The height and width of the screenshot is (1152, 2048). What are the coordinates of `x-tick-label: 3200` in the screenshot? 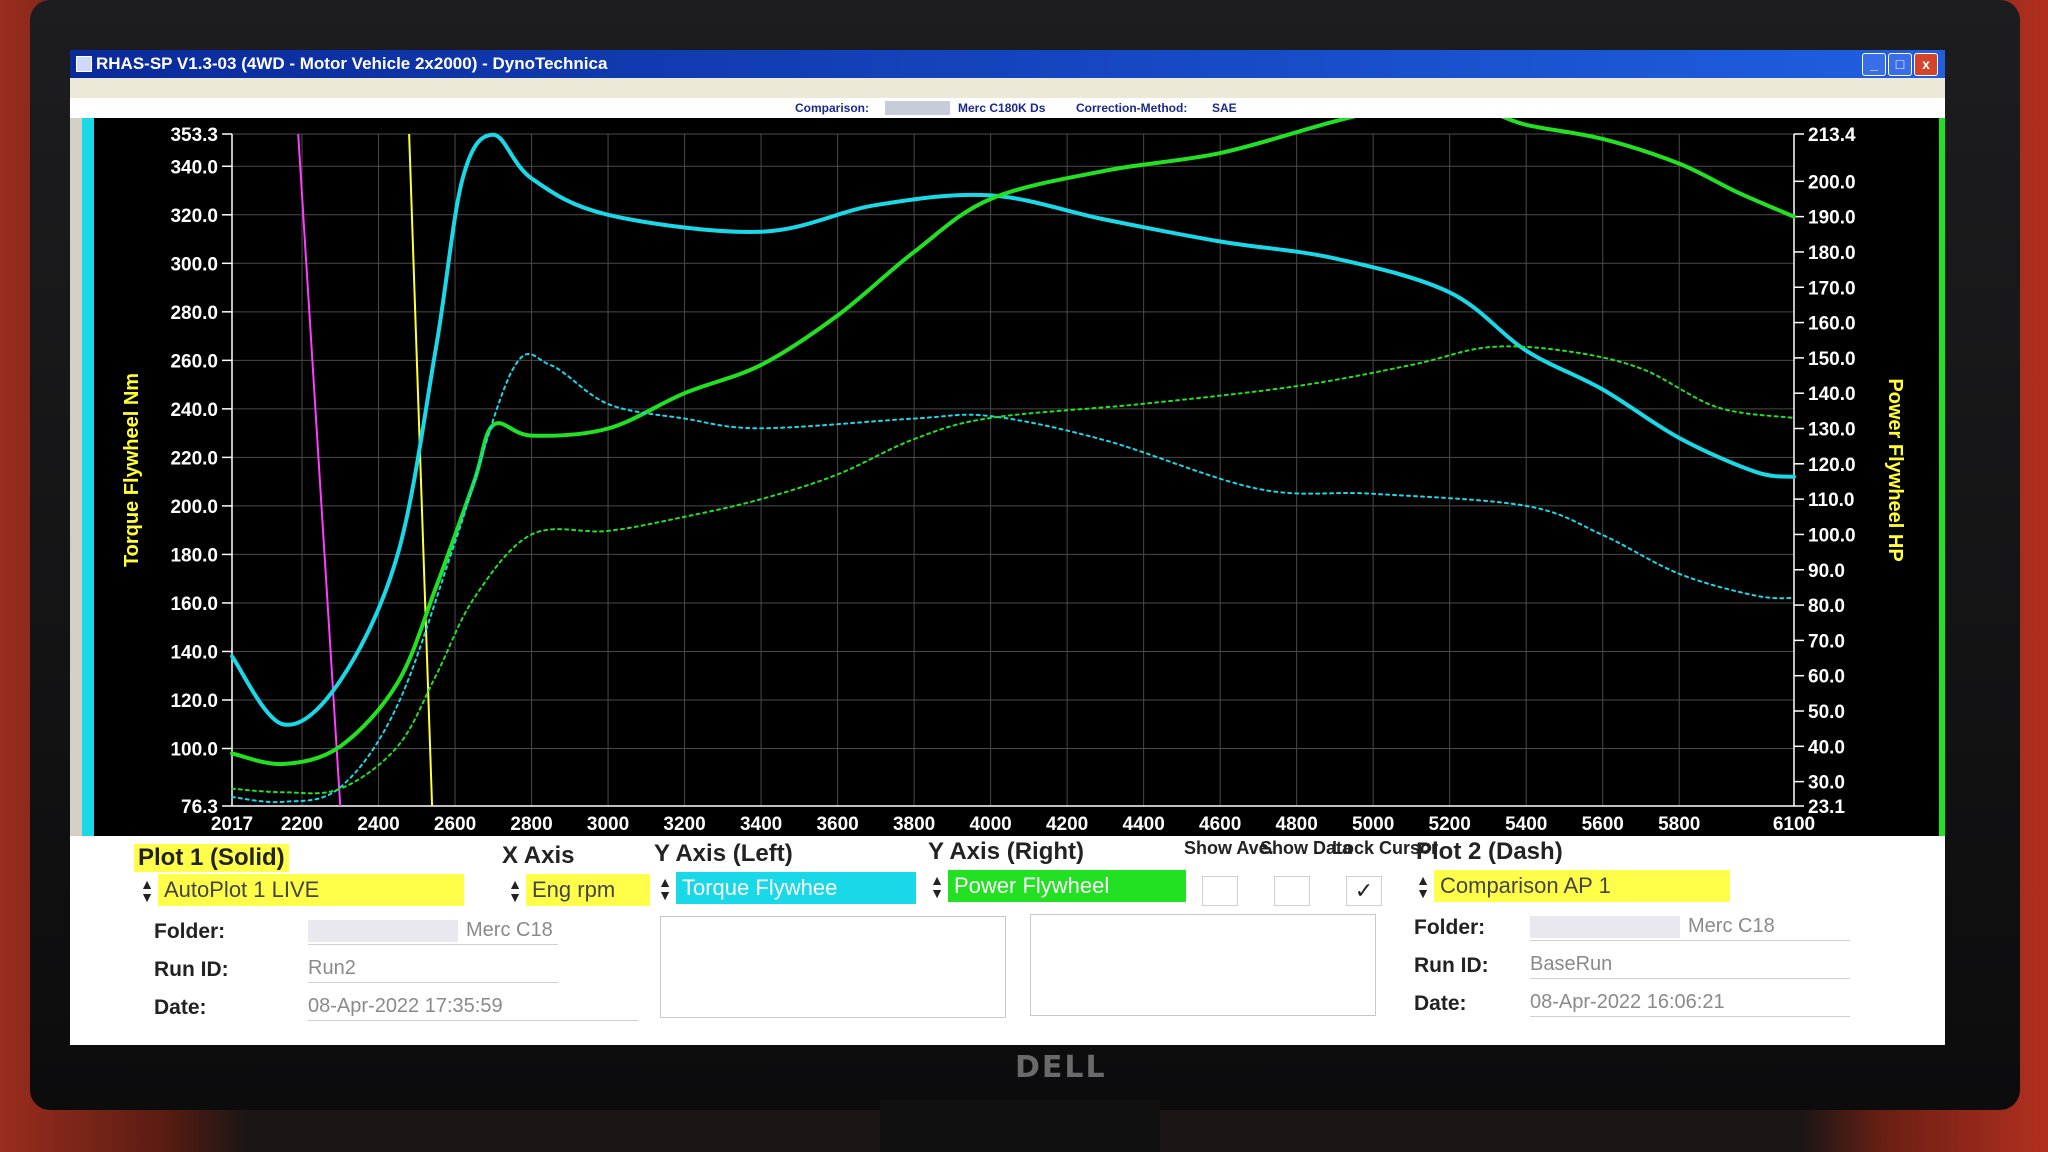 It's located at (684, 824).